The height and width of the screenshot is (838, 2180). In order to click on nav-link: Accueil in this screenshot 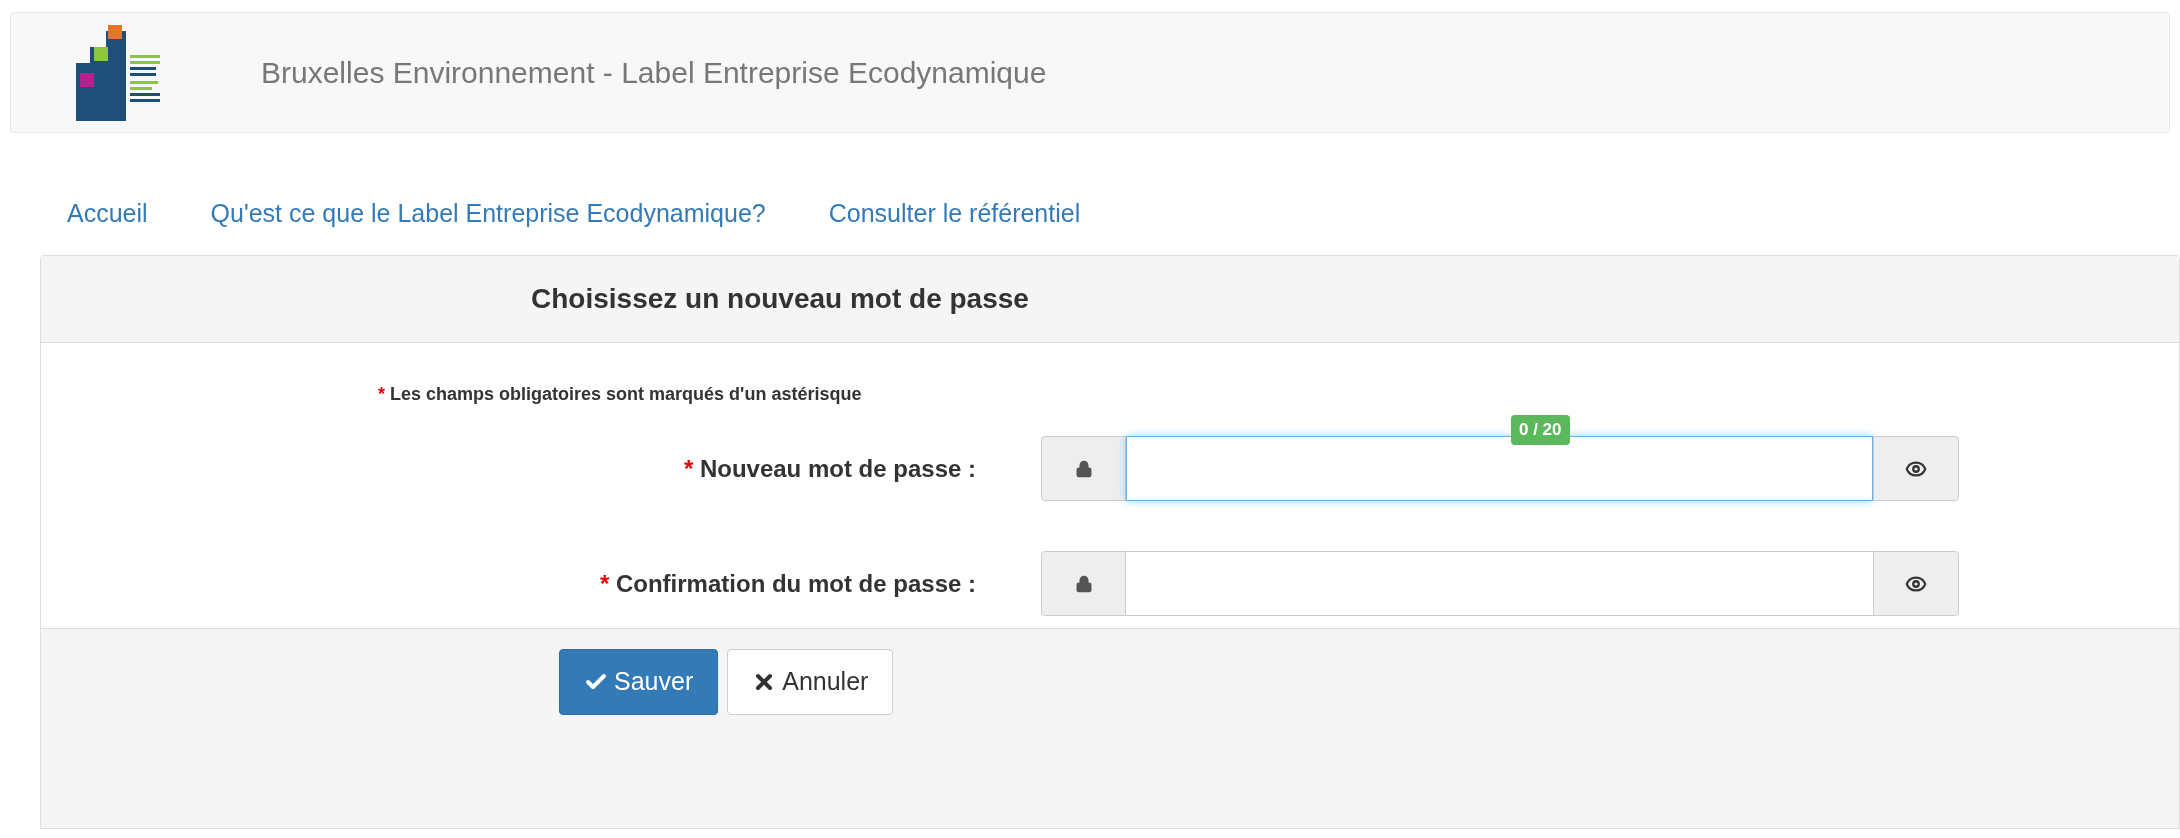, I will do `click(107, 214)`.